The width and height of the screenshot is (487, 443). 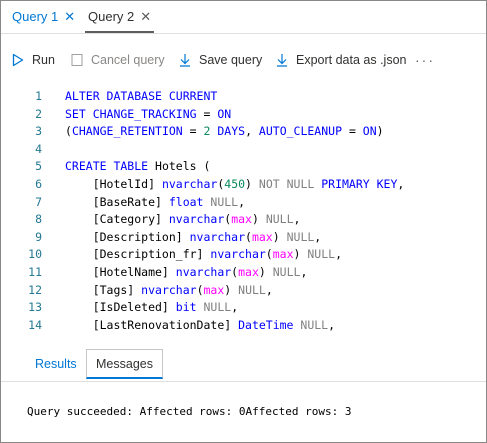 I want to click on line-number: 8, so click(x=38, y=219).